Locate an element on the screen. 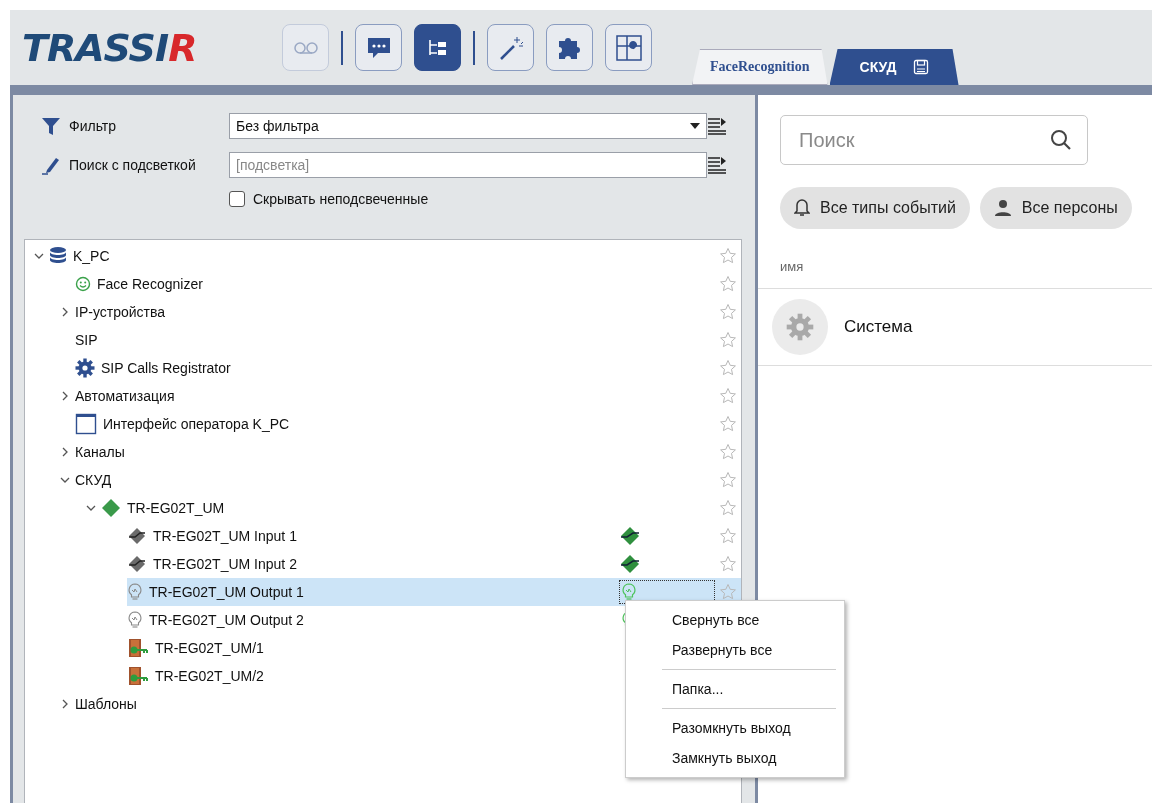 The width and height of the screenshot is (1152, 803). tab: СКУД is located at coordinates (894, 67).